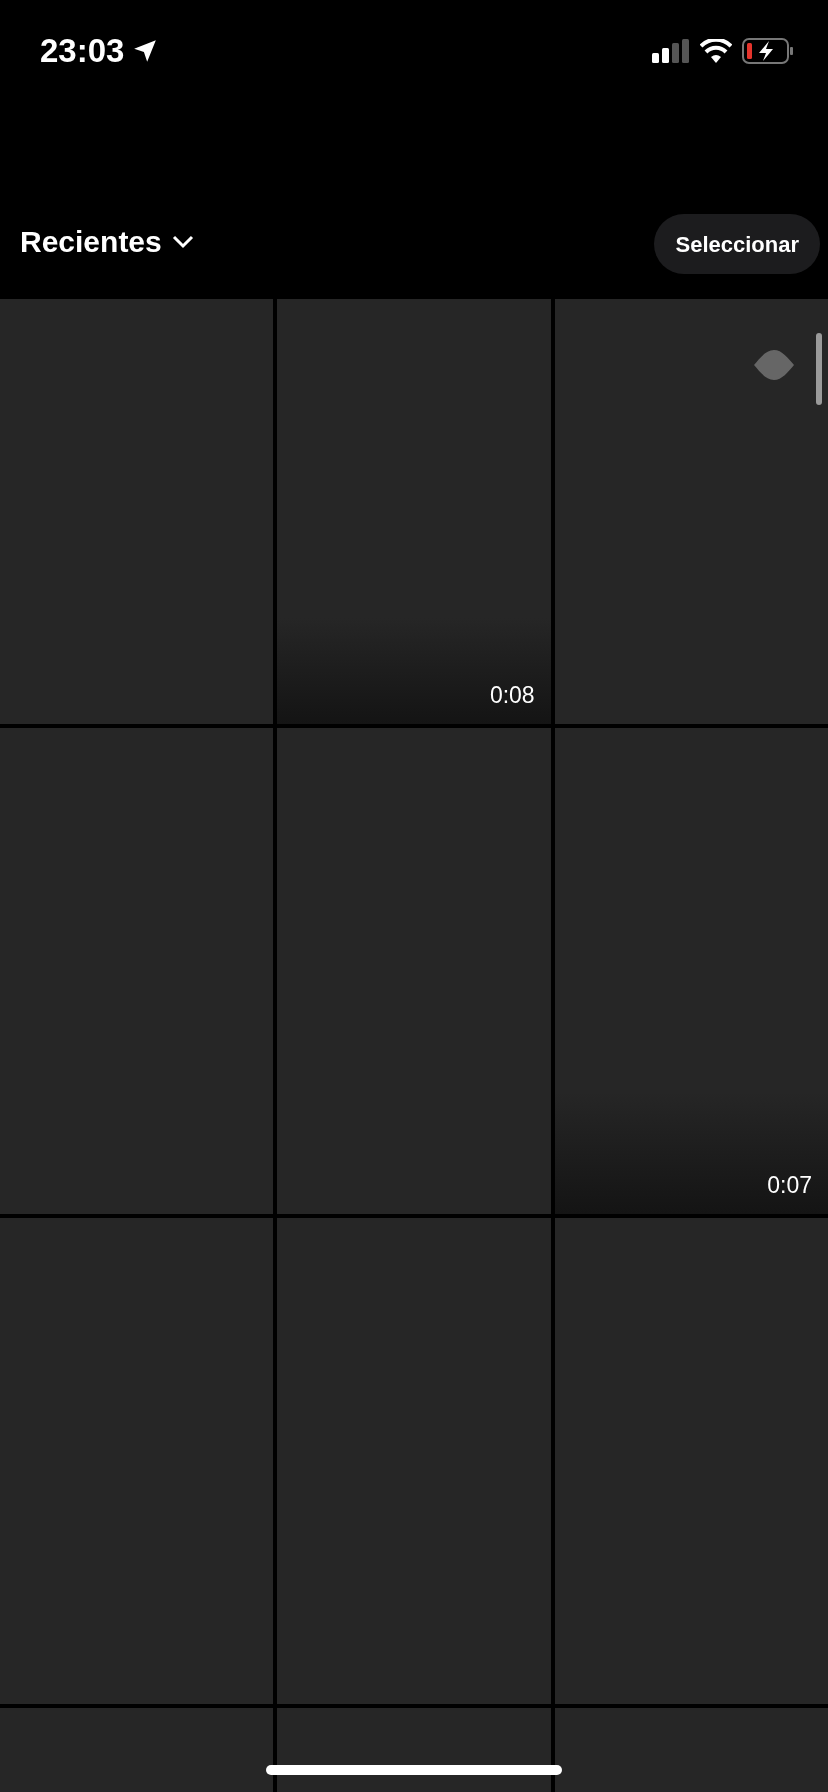  I want to click on select-button: Seleccionar, so click(737, 244).